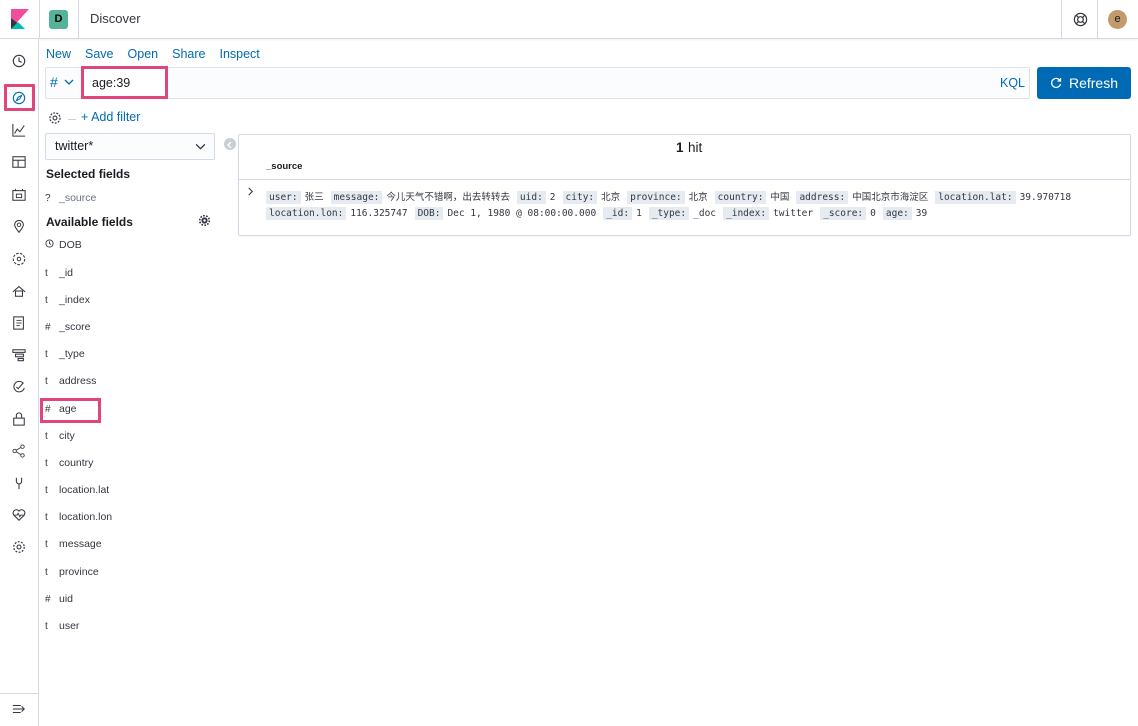  What do you see at coordinates (1084, 83) in the screenshot?
I see `refresh-button: Refresh` at bounding box center [1084, 83].